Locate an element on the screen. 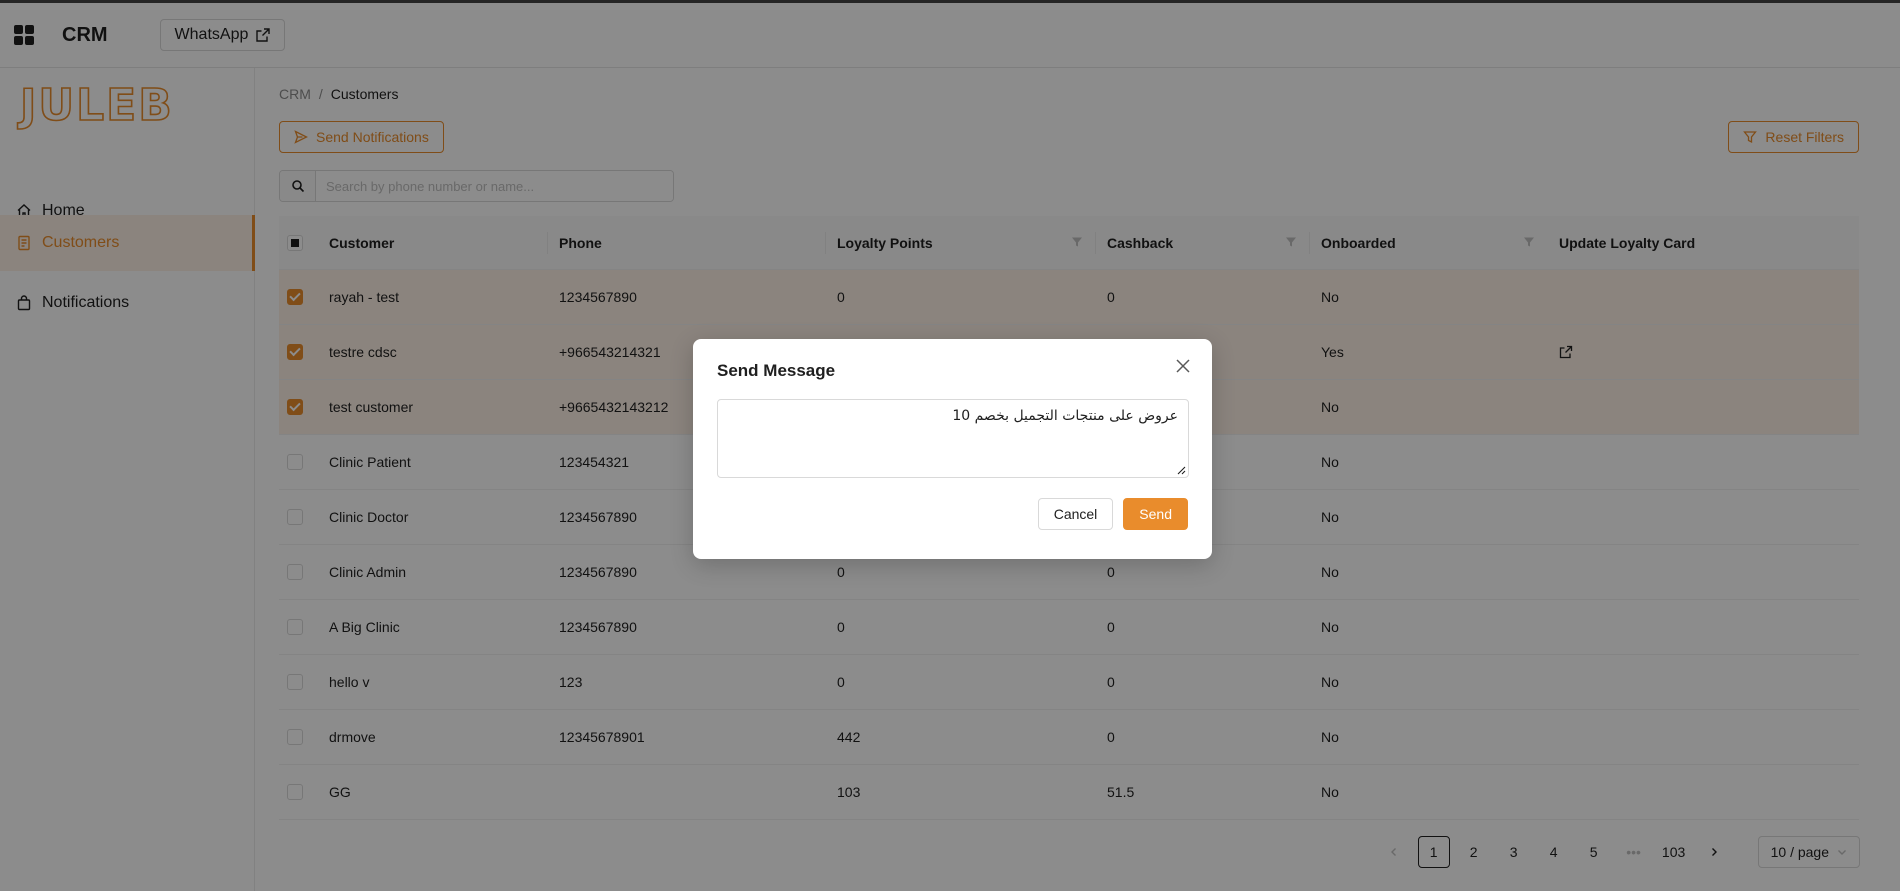 Image resolution: width=1900 pixels, height=891 pixels. send-button: Send is located at coordinates (1155, 514).